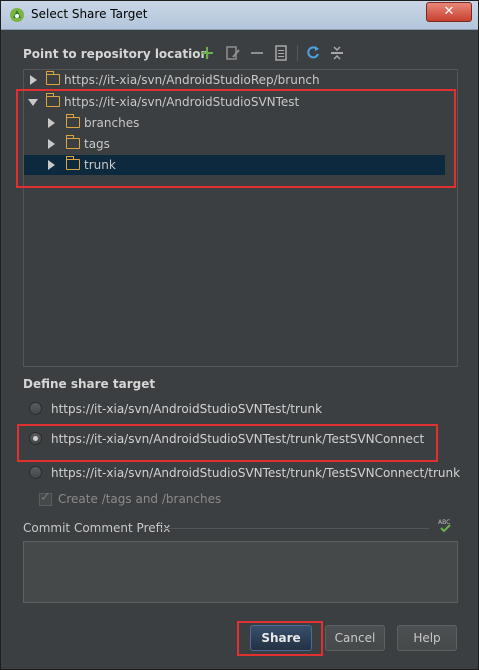 The width and height of the screenshot is (479, 670). What do you see at coordinates (45, 498) in the screenshot?
I see `create-tags-checkbox` at bounding box center [45, 498].